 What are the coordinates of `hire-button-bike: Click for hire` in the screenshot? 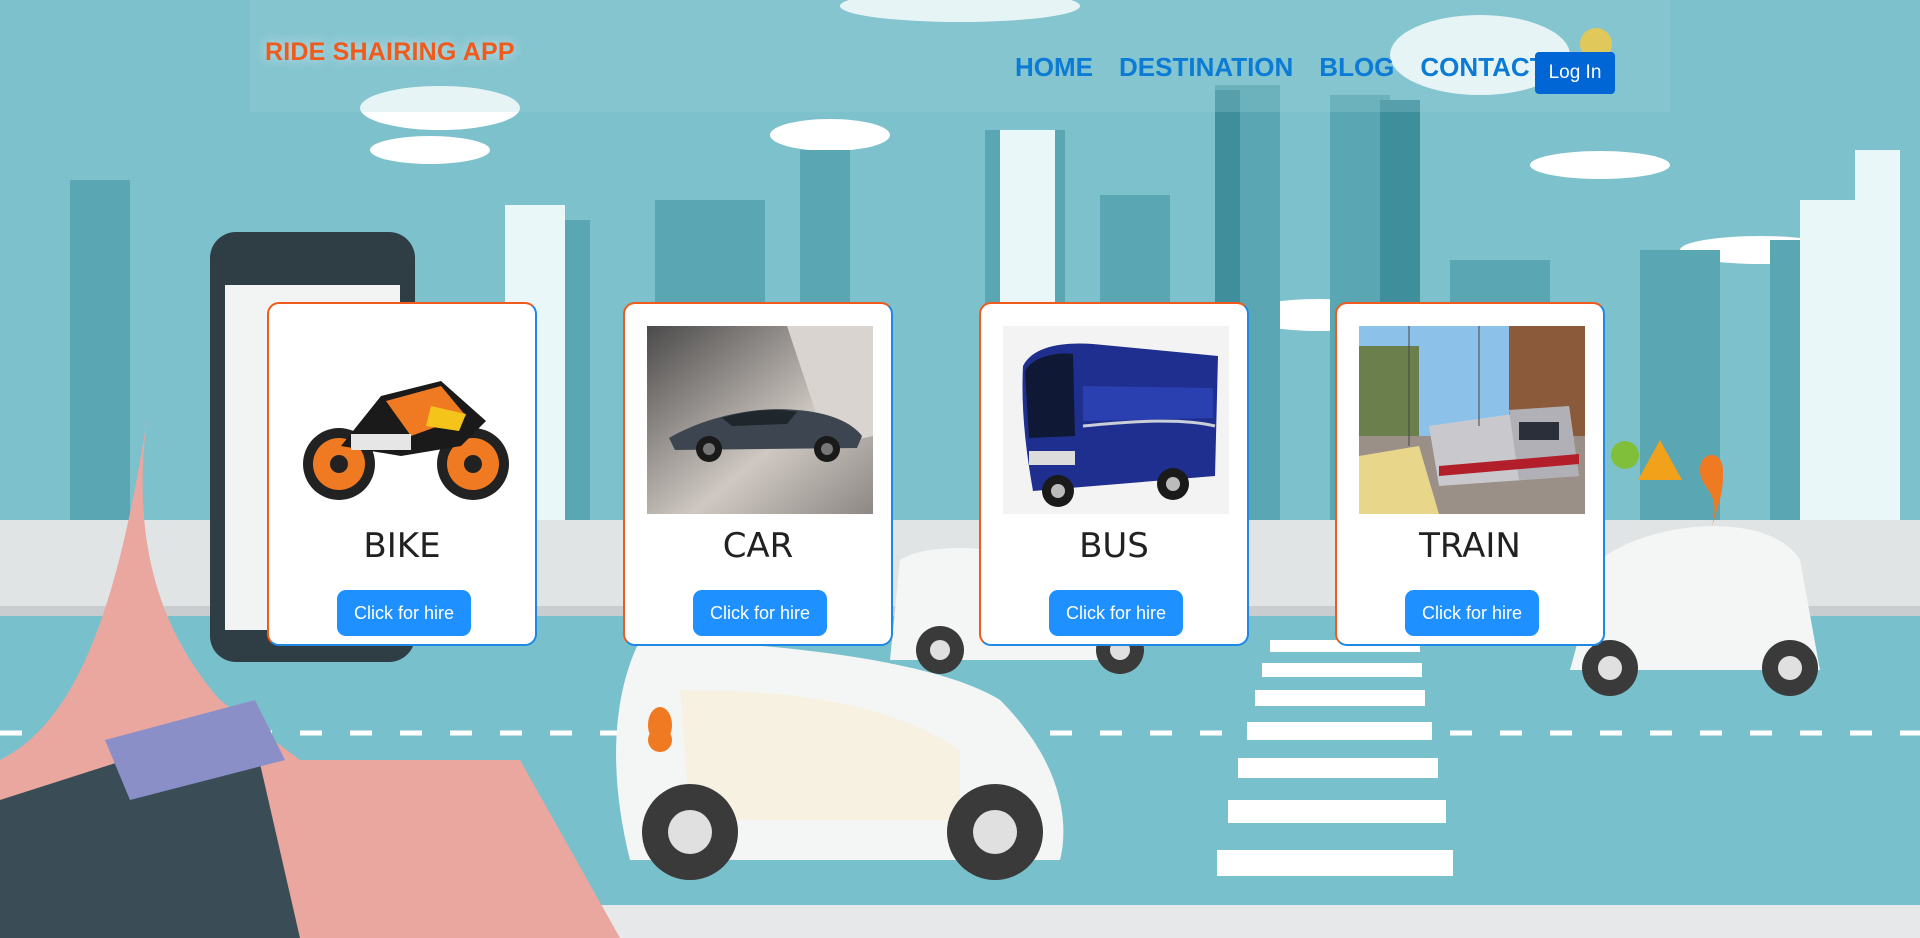 It's located at (404, 613).